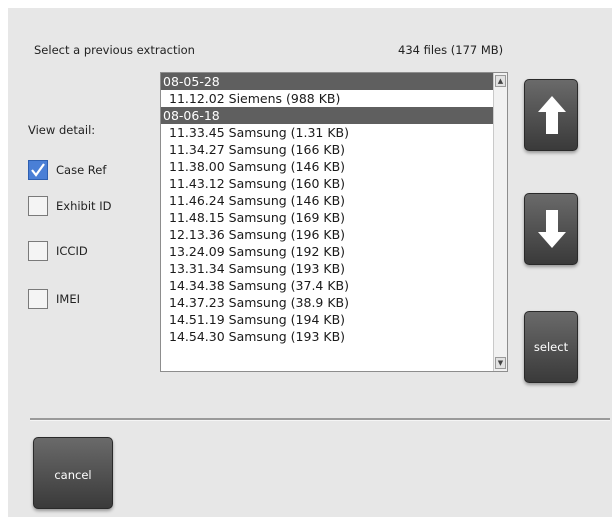 The height and width of the screenshot is (517, 612). Describe the element at coordinates (327, 115) in the screenshot. I see `date-group-row: 08-06-18` at that location.